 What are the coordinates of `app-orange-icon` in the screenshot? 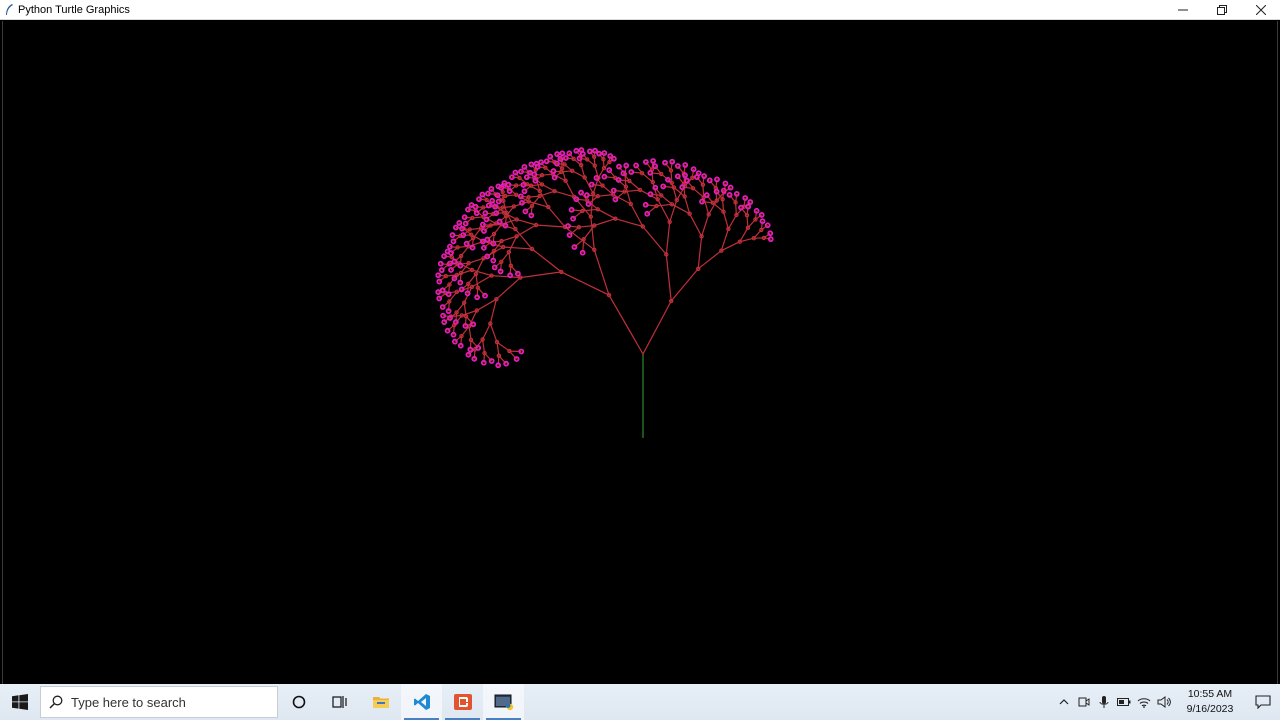 It's located at (462, 702).